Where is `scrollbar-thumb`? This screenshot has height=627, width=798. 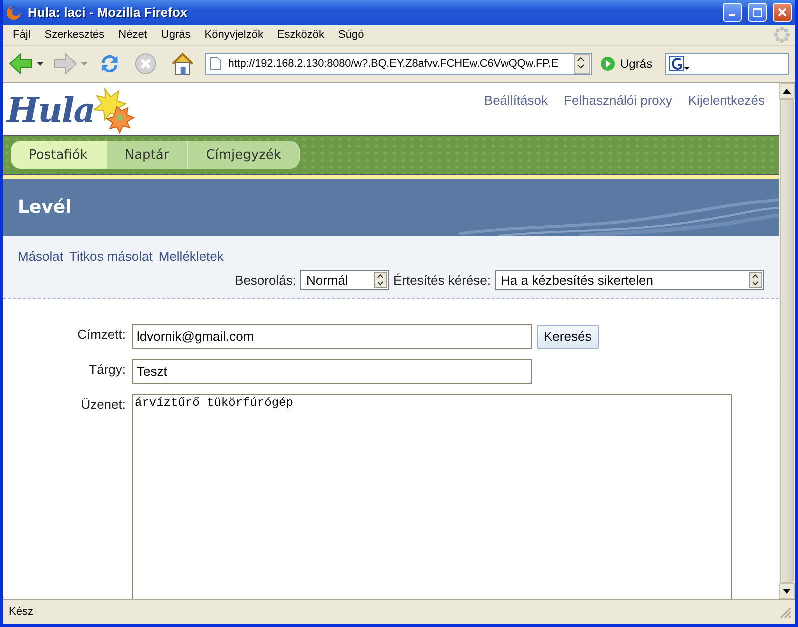 scrollbar-thumb is located at coordinates (787, 341).